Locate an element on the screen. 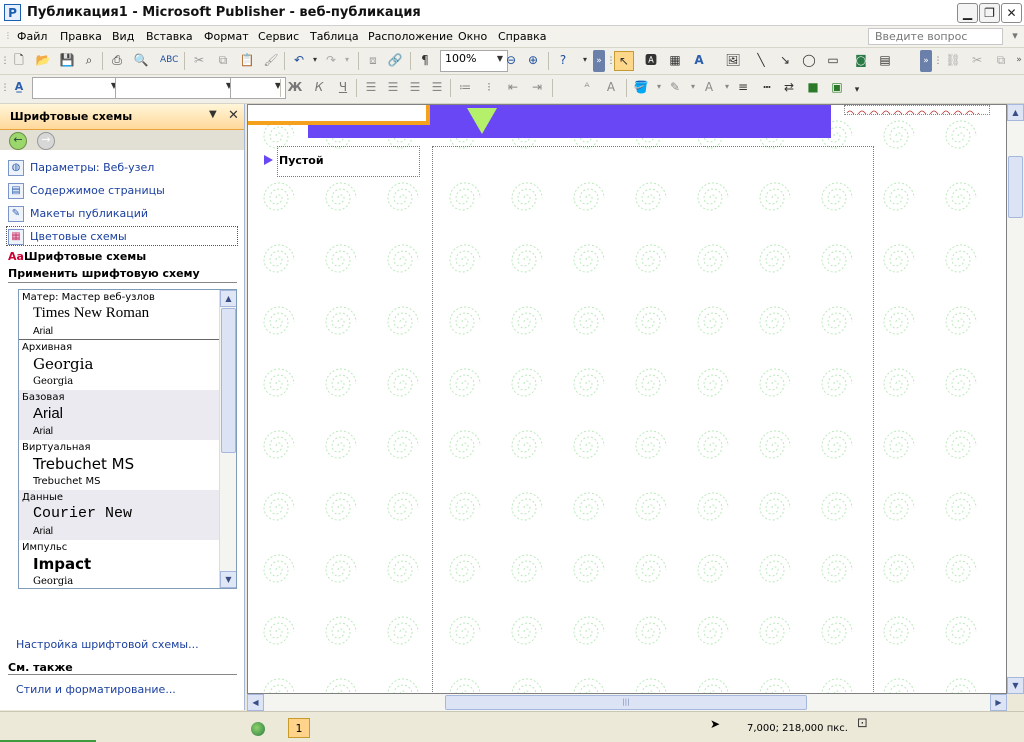  align-center-icon: ☰ is located at coordinates (393, 87).